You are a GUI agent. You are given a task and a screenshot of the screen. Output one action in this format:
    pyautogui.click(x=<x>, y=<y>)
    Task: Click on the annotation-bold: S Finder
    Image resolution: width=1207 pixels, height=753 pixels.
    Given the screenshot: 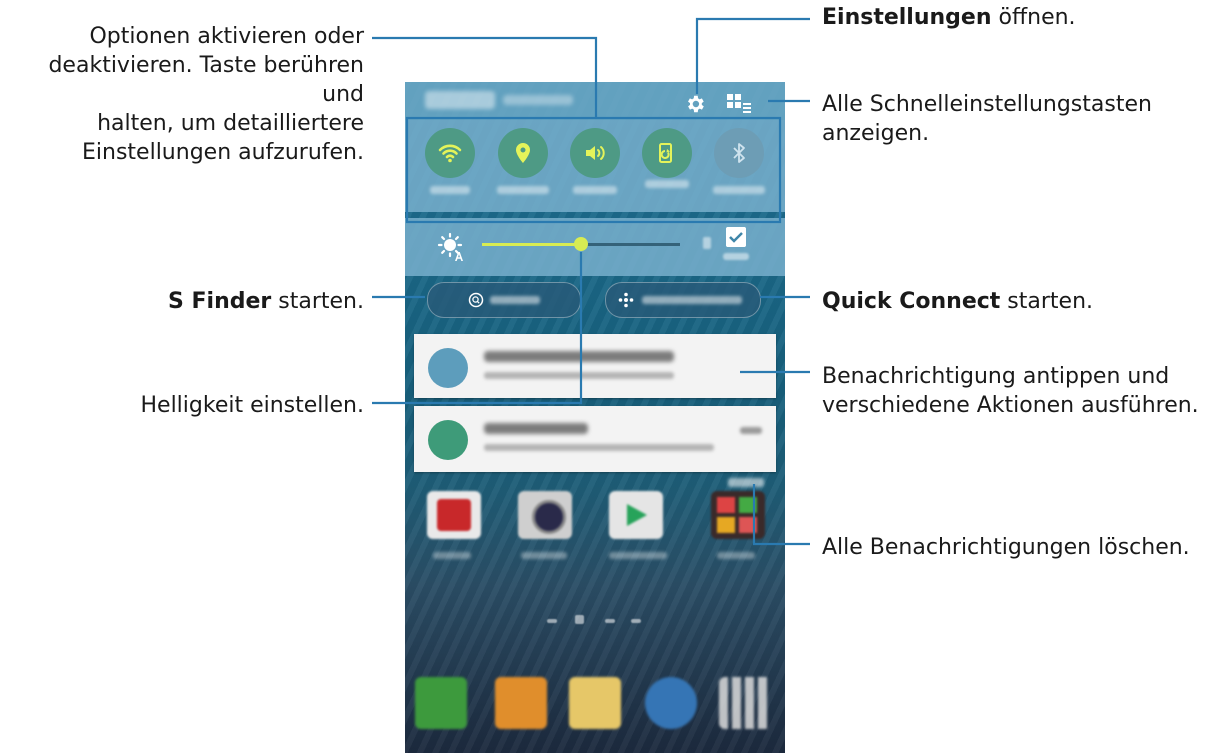 What is the action you would take?
    pyautogui.click(x=220, y=301)
    